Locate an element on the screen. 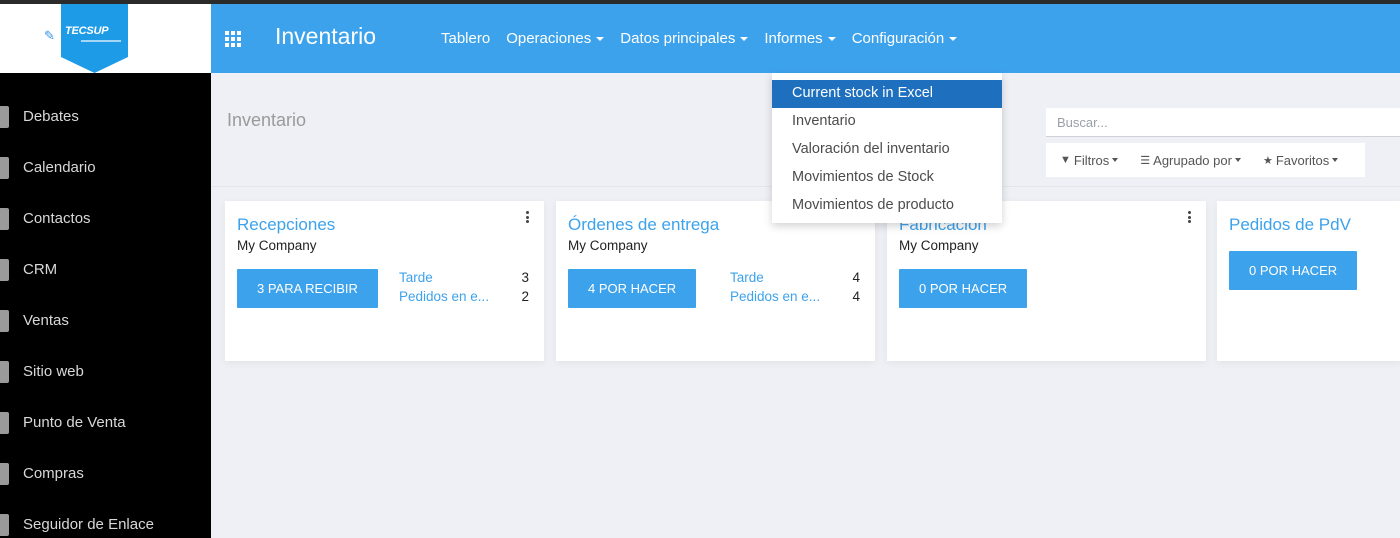 This screenshot has width=1400, height=538. sidebar-item-label: Sitio web is located at coordinates (53, 371).